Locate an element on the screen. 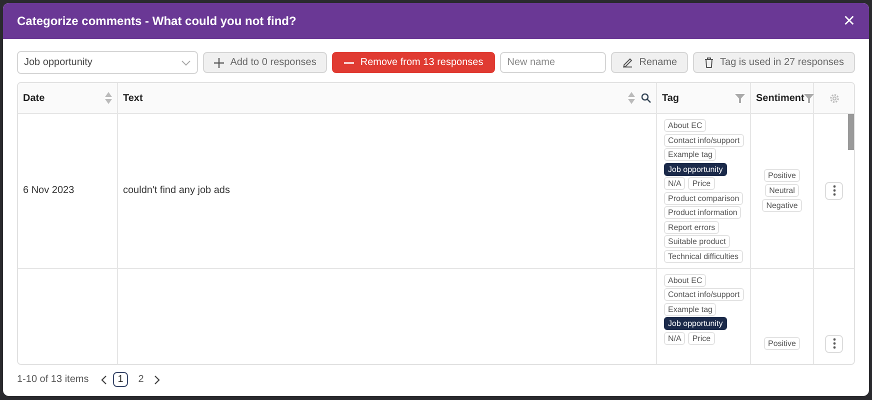 The width and height of the screenshot is (872, 400). new-name-field: New name is located at coordinates (553, 62).